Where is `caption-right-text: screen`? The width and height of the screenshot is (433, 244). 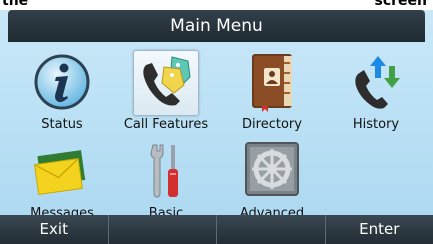 caption-right-text: screen is located at coordinates (401, 4).